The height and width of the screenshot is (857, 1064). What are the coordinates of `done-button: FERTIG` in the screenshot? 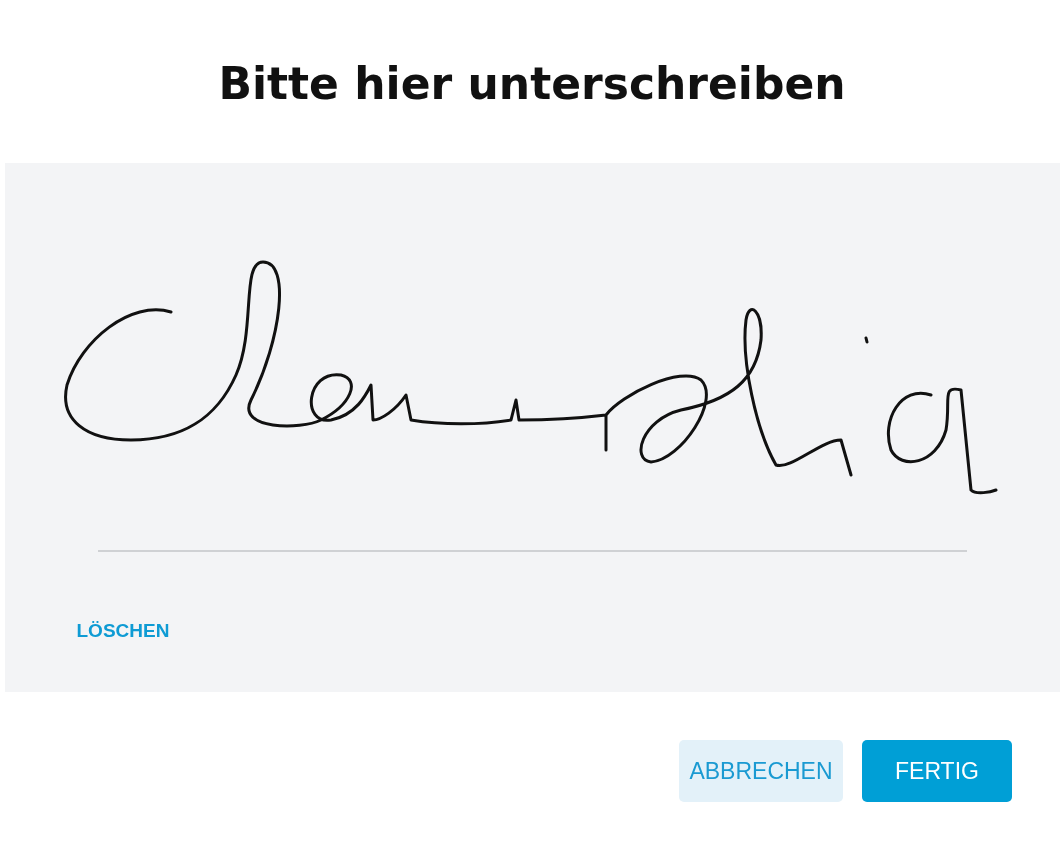 It's located at (937, 771).